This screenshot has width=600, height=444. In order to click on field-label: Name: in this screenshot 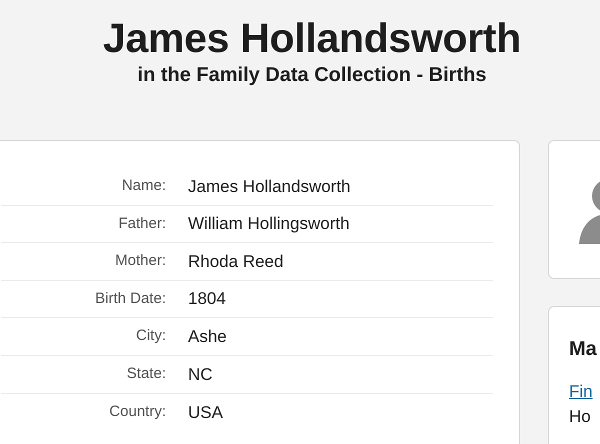, I will do `click(143, 186)`.